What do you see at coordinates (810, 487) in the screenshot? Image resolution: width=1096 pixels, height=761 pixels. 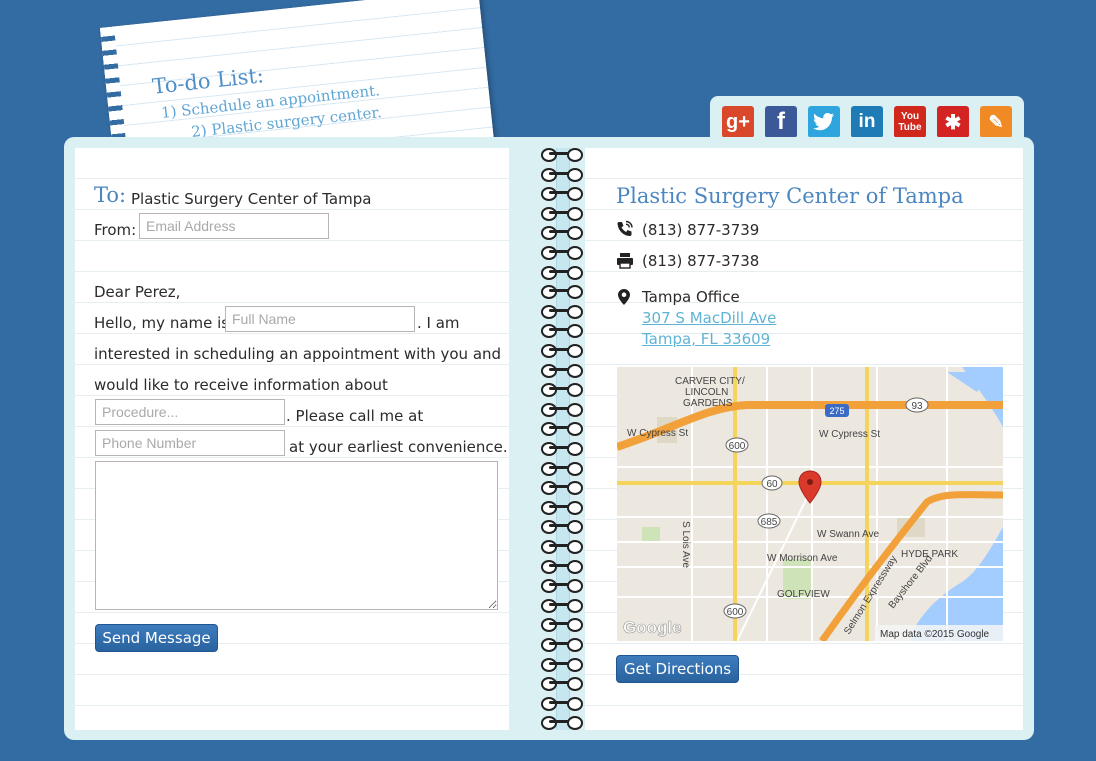 I see `map-marker-icon` at bounding box center [810, 487].